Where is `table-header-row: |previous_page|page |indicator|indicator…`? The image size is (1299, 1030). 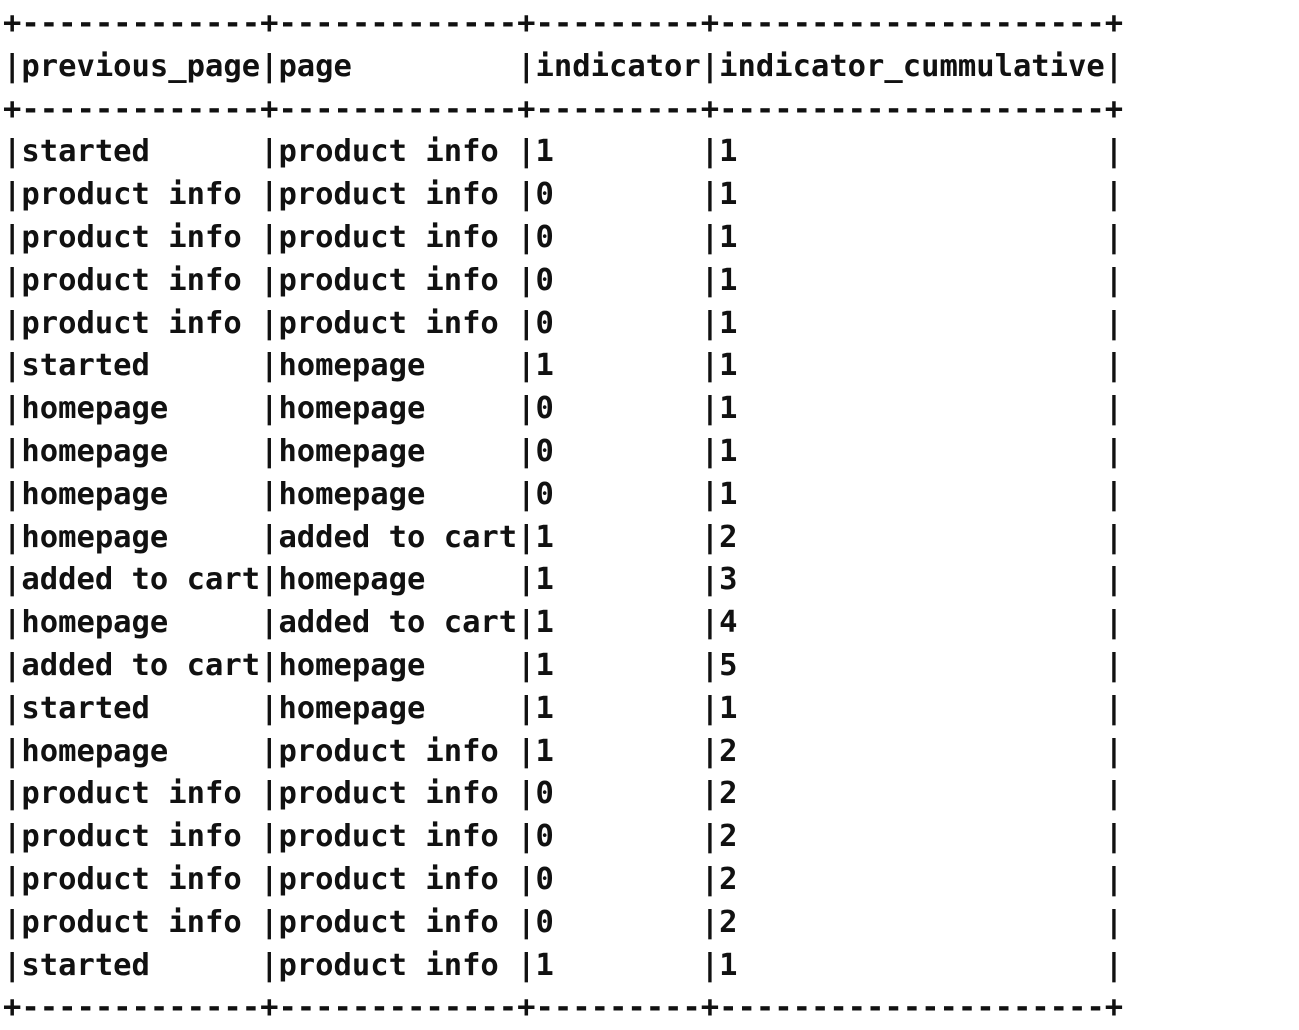 table-header-row: |previous_page|page |indicator|indicator… is located at coordinates (563, 66).